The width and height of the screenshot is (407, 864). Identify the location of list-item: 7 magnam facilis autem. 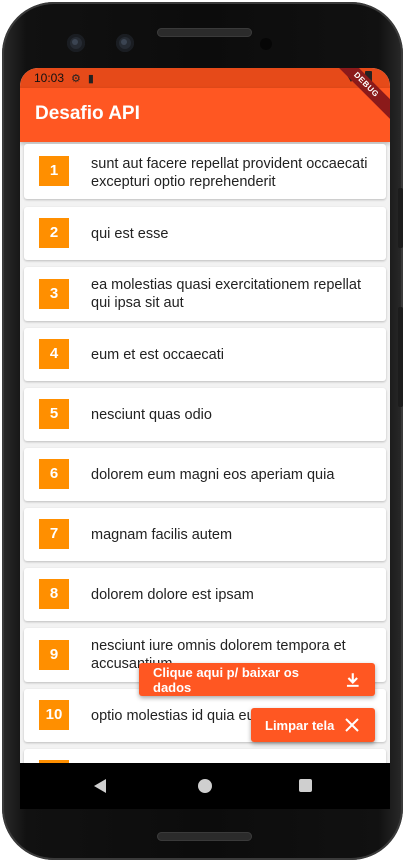
(205, 534).